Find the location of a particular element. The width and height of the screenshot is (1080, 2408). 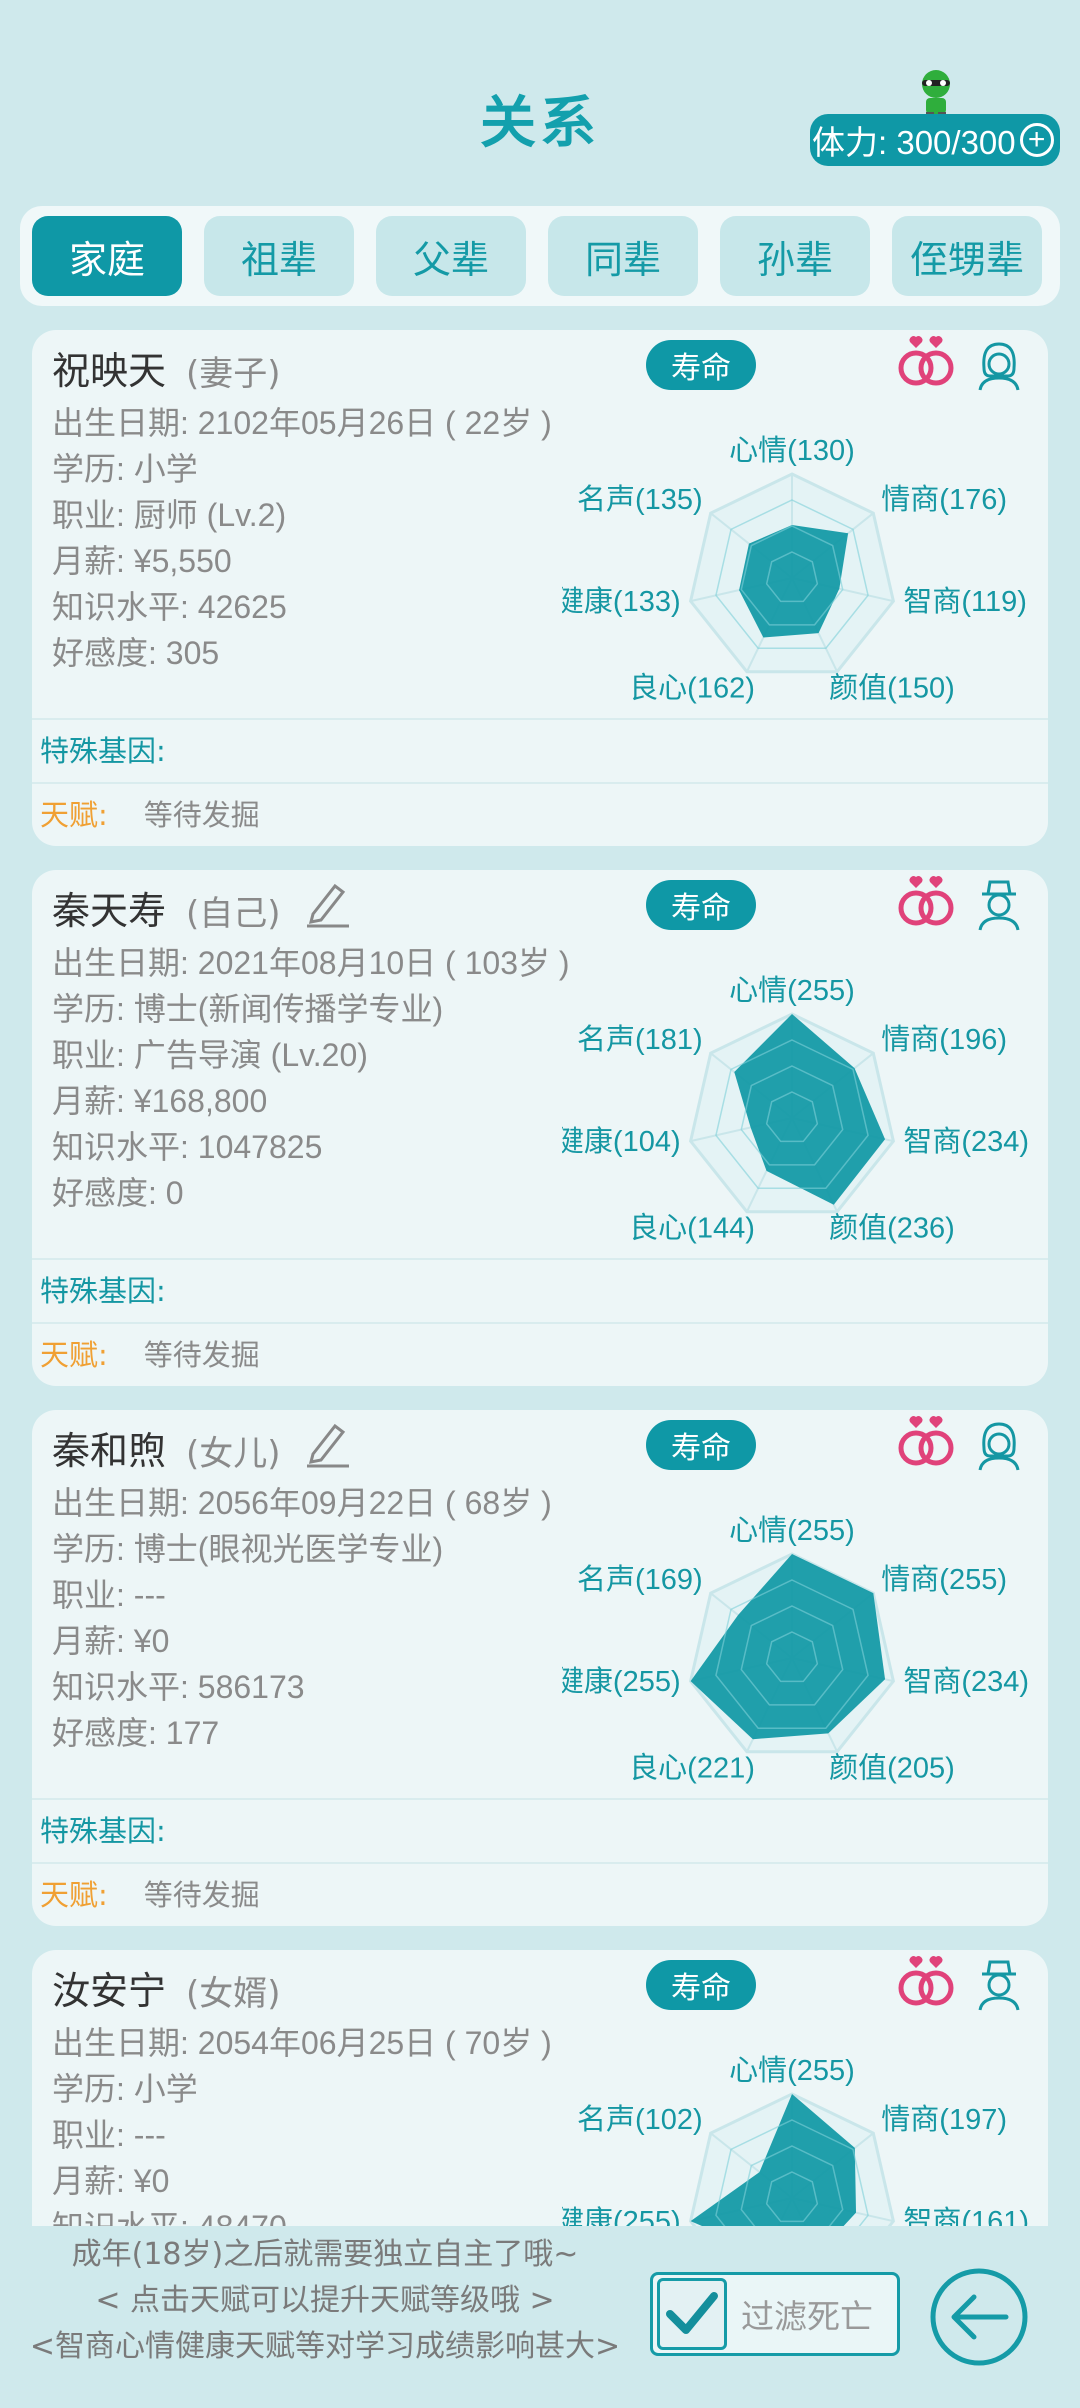

stamina-badge: 体力: 300/300 + is located at coordinates (935, 140).